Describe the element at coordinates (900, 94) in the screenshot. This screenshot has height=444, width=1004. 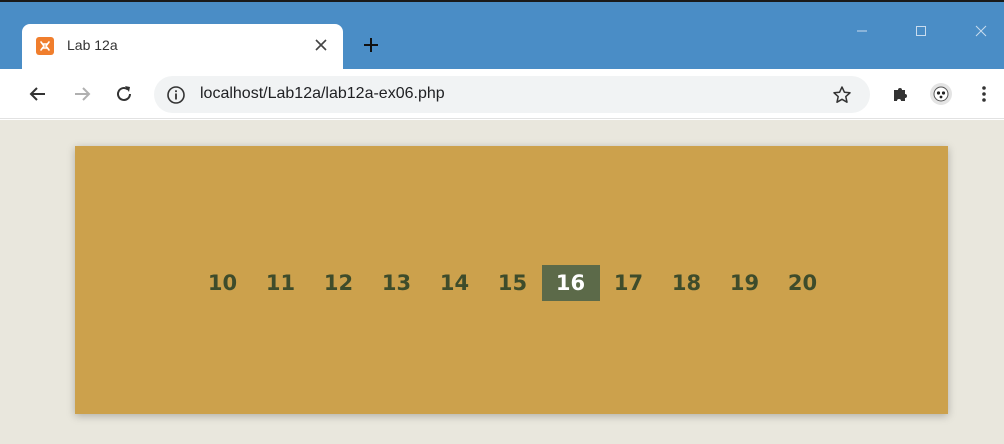
I see `puzzle-icon` at that location.